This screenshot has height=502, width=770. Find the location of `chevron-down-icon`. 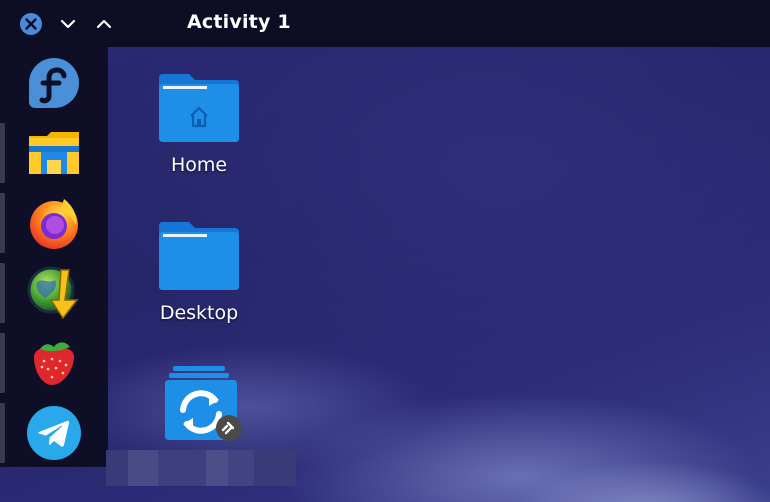

chevron-down-icon is located at coordinates (68, 24).